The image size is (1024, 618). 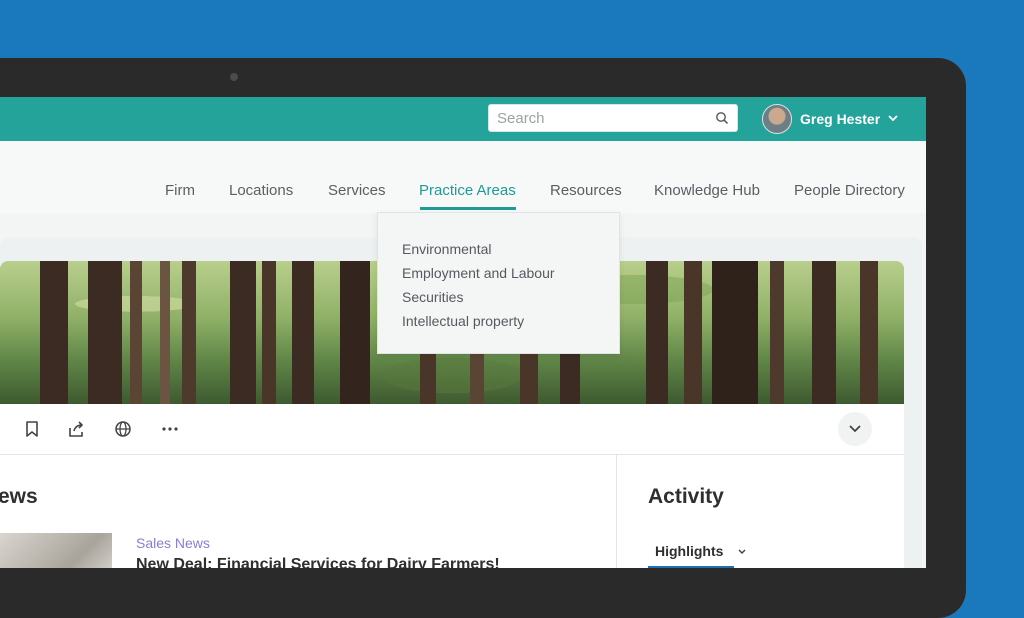 I want to click on nav-item-resources: Resources, so click(x=586, y=190).